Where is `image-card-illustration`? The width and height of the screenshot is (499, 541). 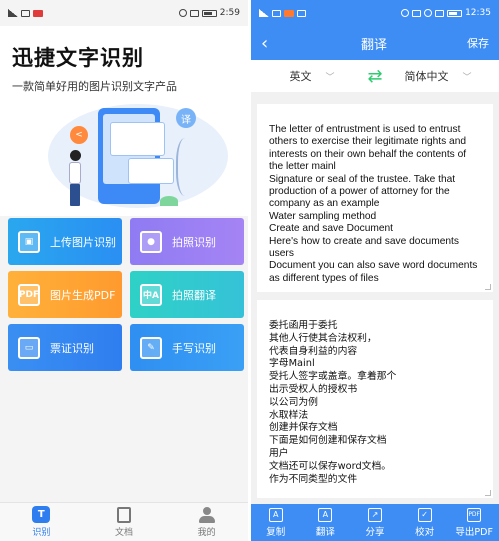 image-card-illustration is located at coordinates (137, 139).